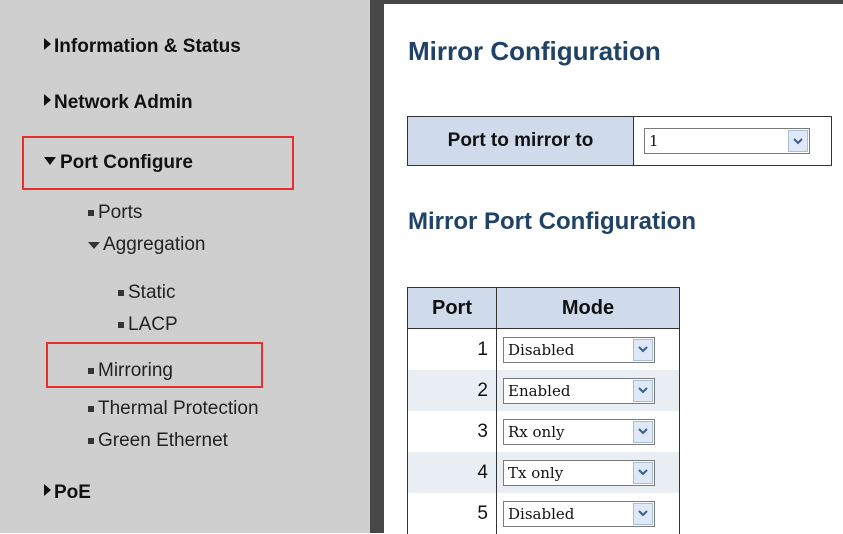 Image resolution: width=843 pixels, height=534 pixels. What do you see at coordinates (654, 141) in the screenshot?
I see `select-value: 1` at bounding box center [654, 141].